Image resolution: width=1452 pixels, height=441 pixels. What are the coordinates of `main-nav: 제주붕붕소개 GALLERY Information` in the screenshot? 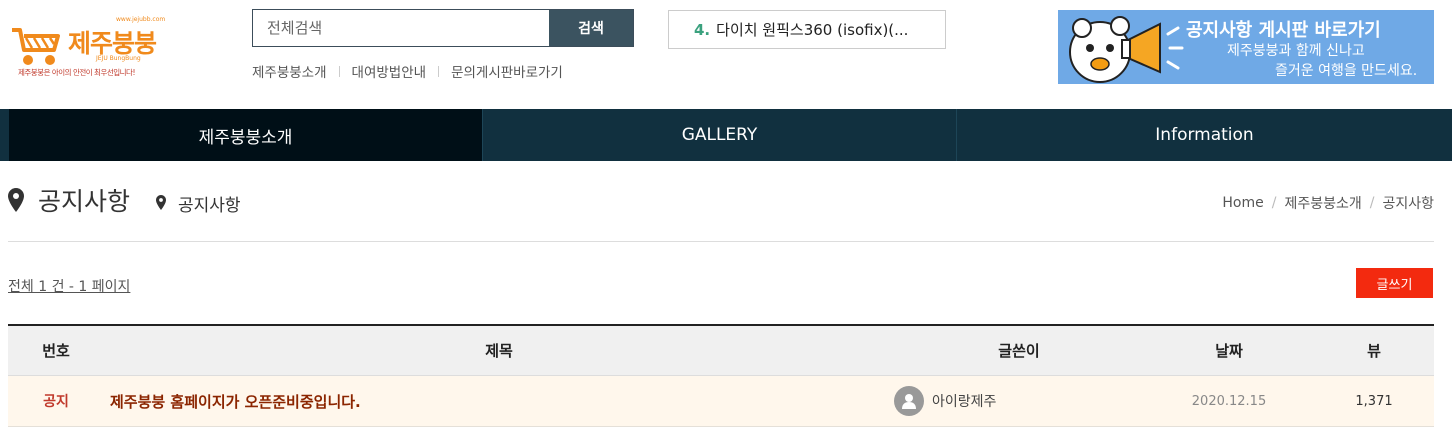 It's located at (726, 135).